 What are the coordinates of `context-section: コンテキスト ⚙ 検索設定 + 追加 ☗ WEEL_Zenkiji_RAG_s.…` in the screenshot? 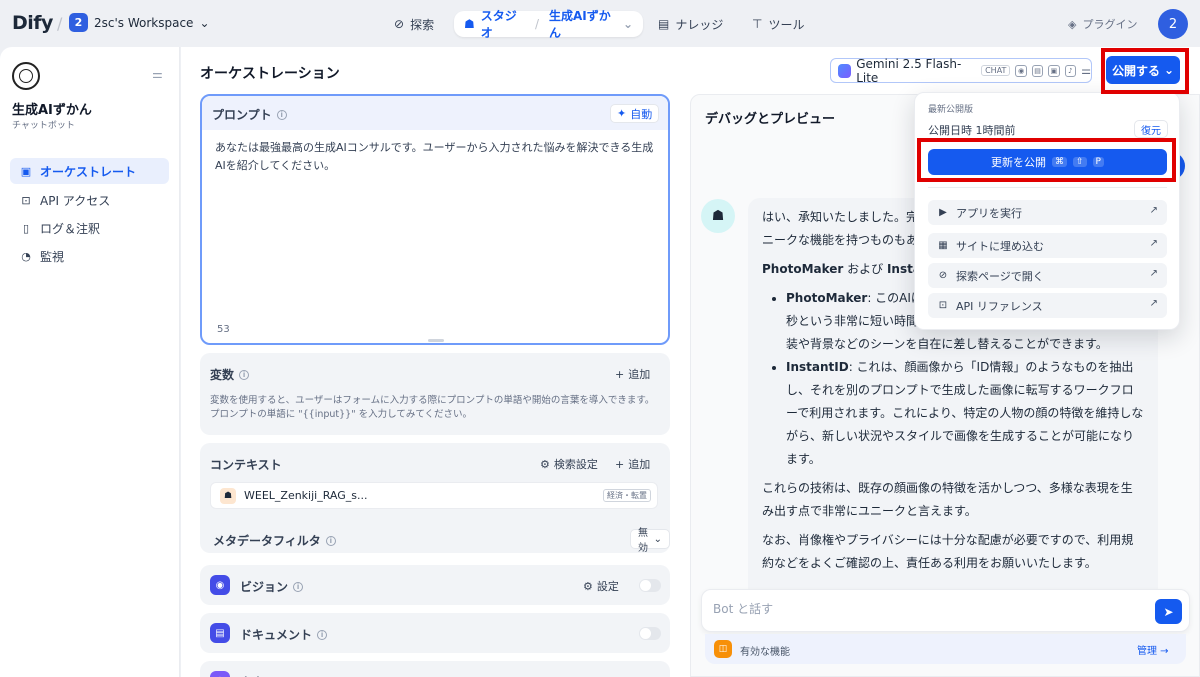 It's located at (435, 498).